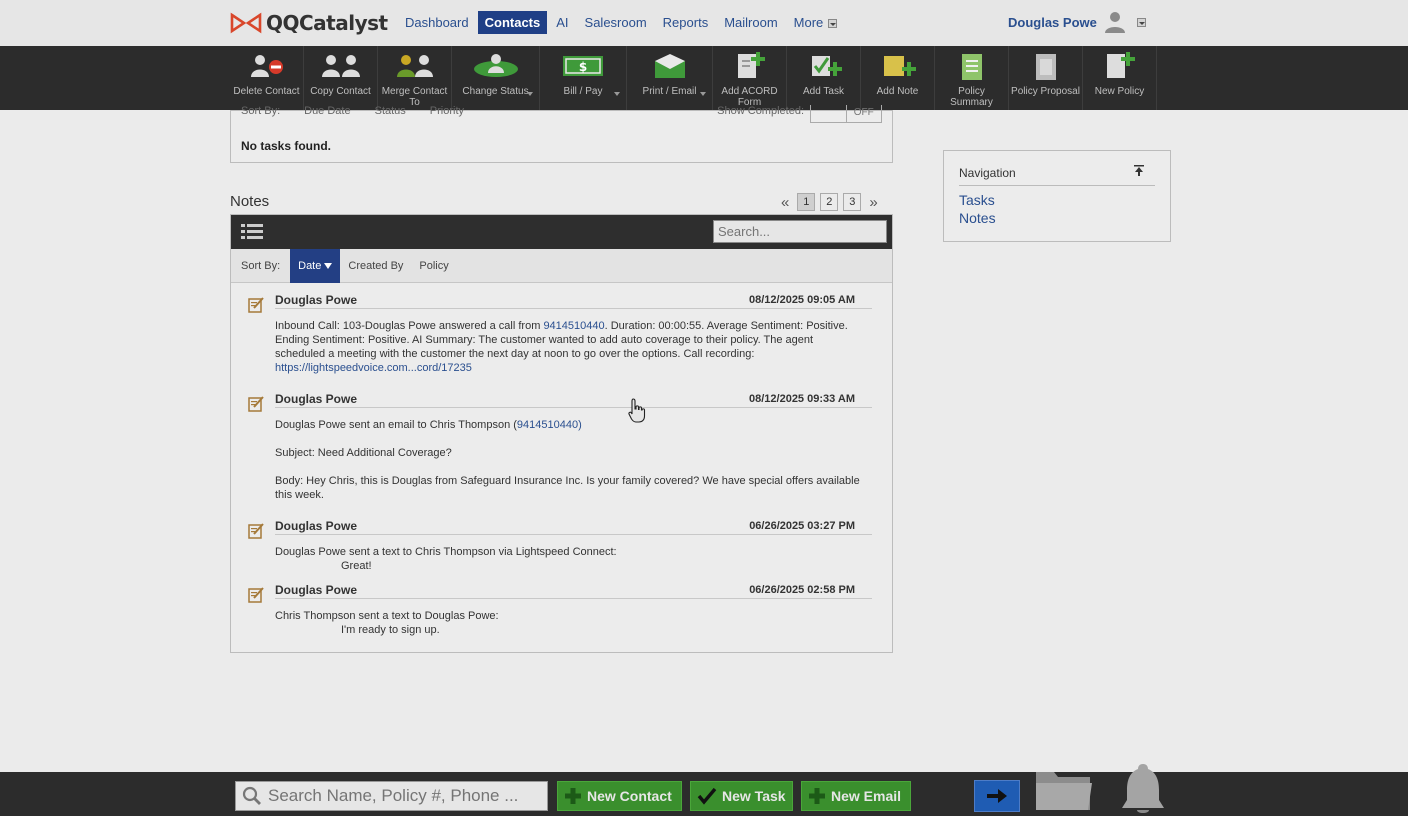 Image resolution: width=1408 pixels, height=816 pixels. What do you see at coordinates (802, 526) in the screenshot?
I see `note-date: 06/26/2025 03:27 PM` at bounding box center [802, 526].